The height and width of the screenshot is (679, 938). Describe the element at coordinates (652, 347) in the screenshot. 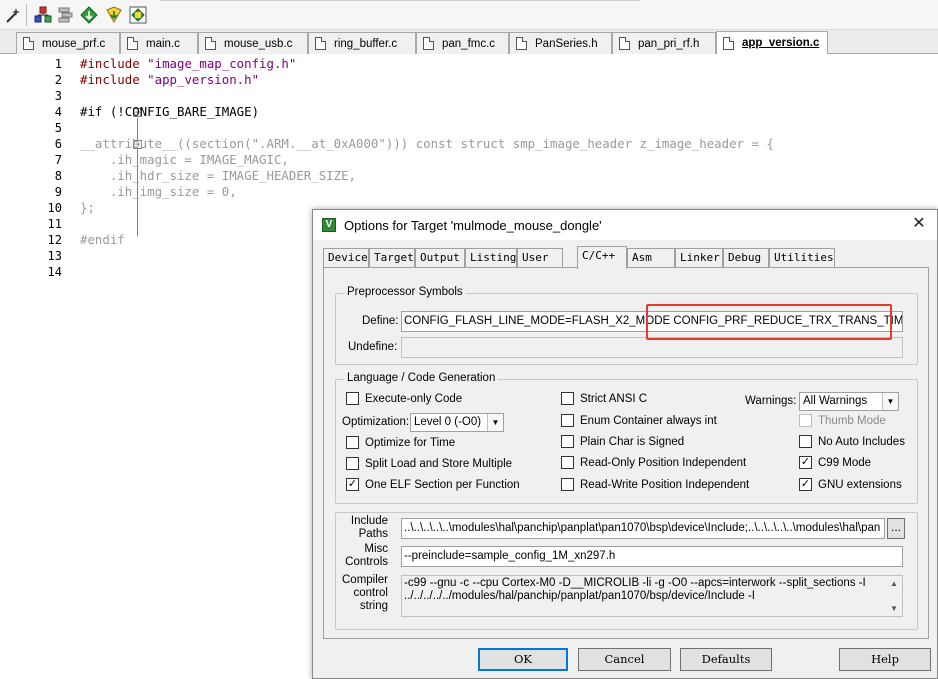

I see `undefine-input` at that location.